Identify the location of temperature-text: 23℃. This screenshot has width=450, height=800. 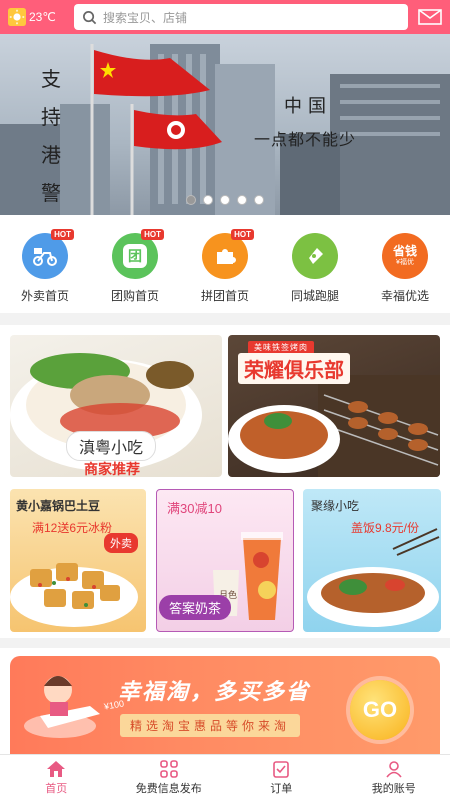
(42, 17).